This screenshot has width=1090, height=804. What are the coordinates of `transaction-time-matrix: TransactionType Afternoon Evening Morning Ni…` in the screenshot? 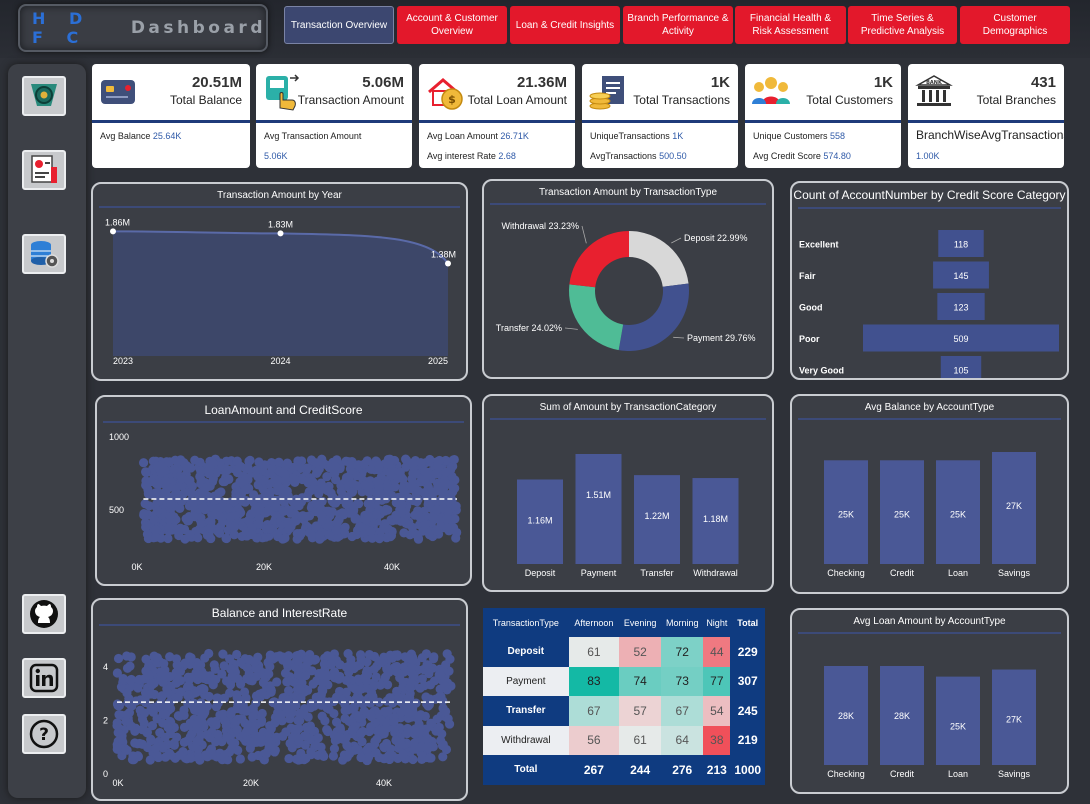 It's located at (624, 696).